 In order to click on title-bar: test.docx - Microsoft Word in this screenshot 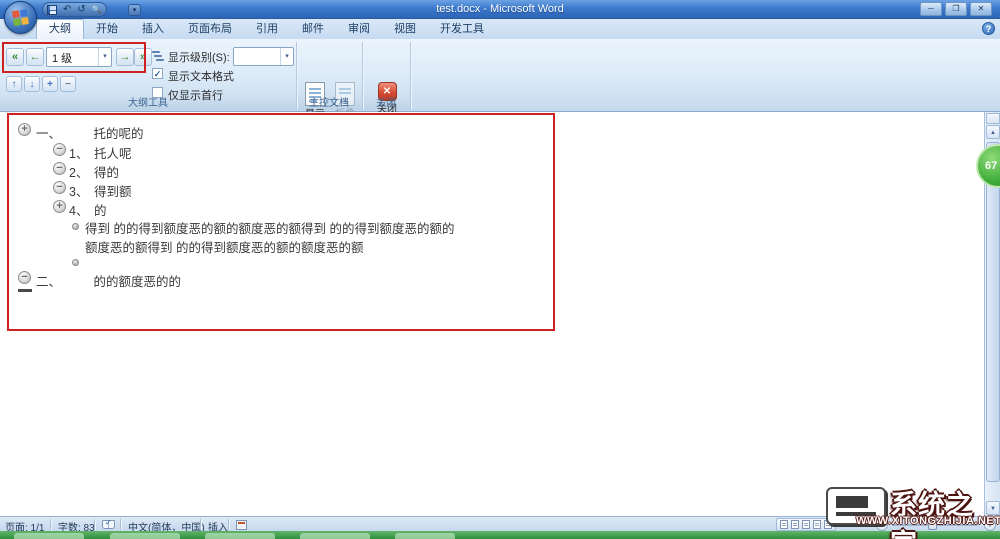, I will do `click(500, 9)`.